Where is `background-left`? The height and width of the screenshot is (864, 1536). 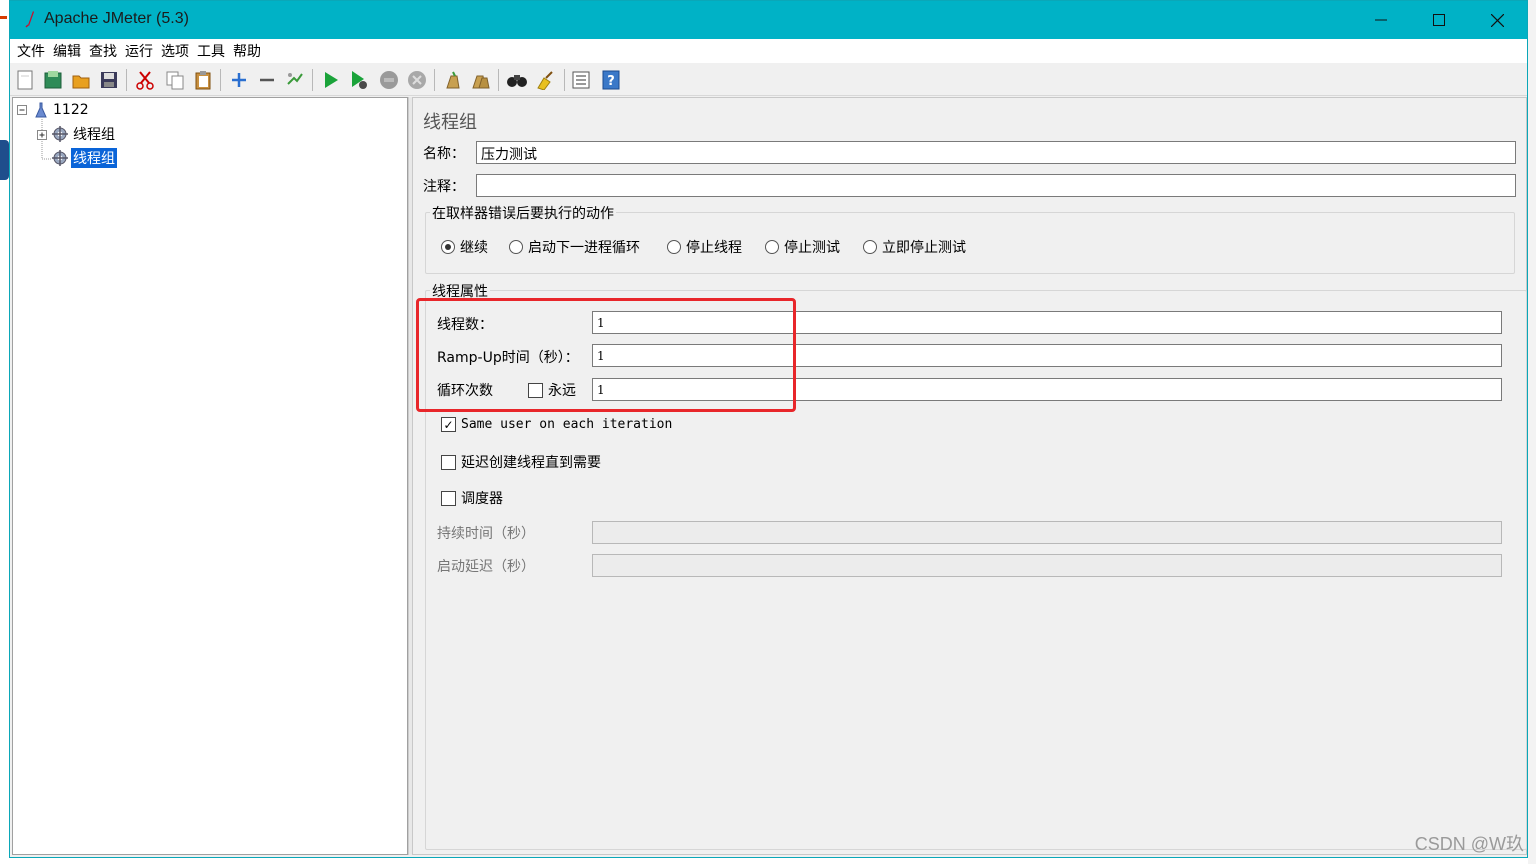 background-left is located at coordinates (4, 432).